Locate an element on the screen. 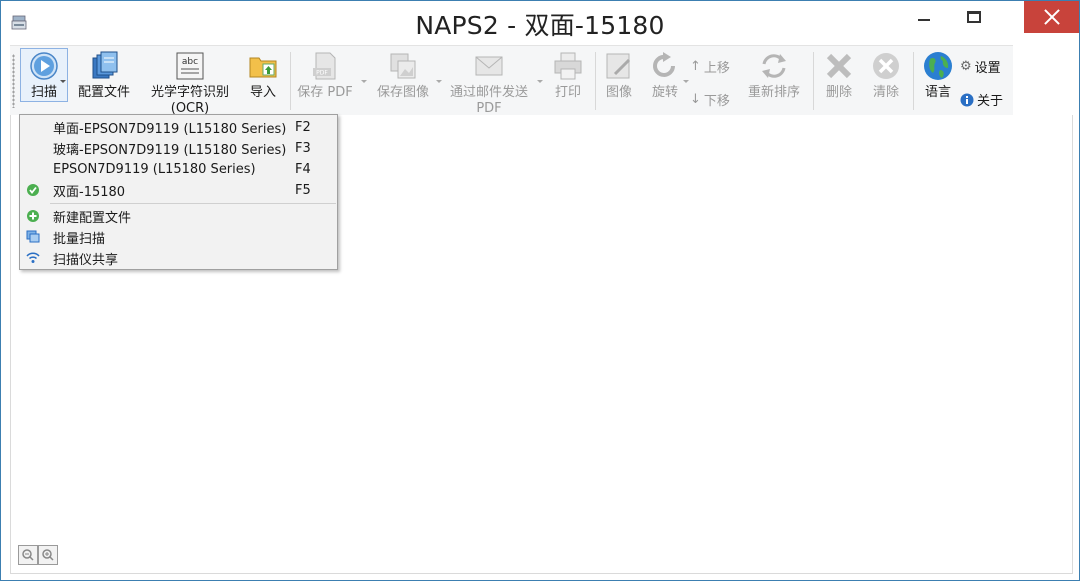 The height and width of the screenshot is (581, 1080). menu-item-profile: 玻璃-EPSON7D9119 (L15180 Series) F3 is located at coordinates (179, 148).